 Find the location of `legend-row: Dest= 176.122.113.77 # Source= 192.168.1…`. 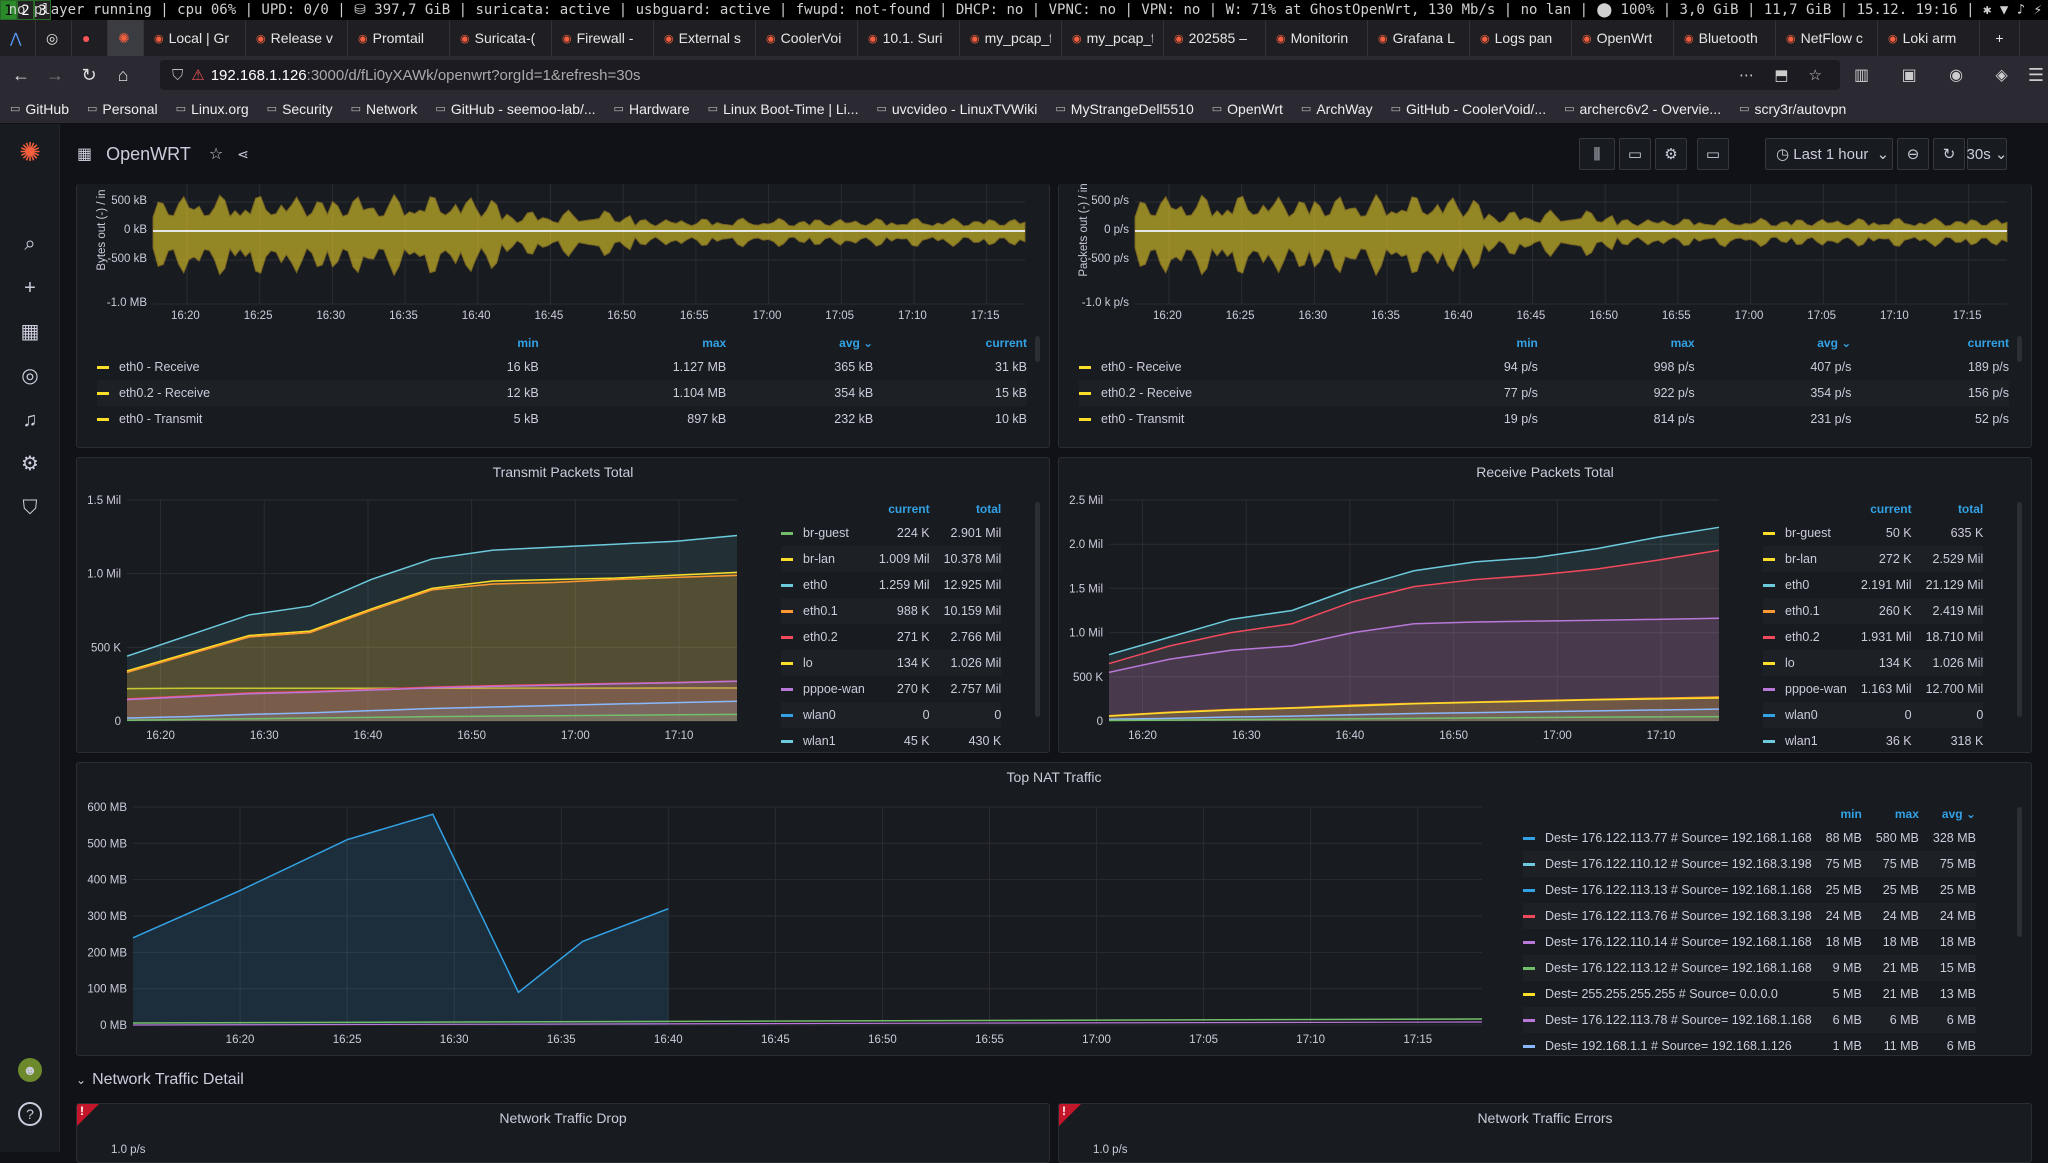

legend-row: Dest= 176.122.113.77 # Source= 192.168.1… is located at coordinates (1749, 838).